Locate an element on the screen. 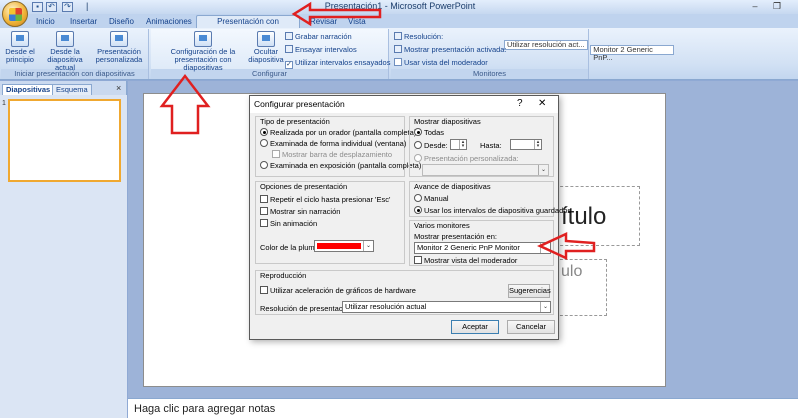 The height and width of the screenshot is (418, 798). office-button is located at coordinates (15, 14).